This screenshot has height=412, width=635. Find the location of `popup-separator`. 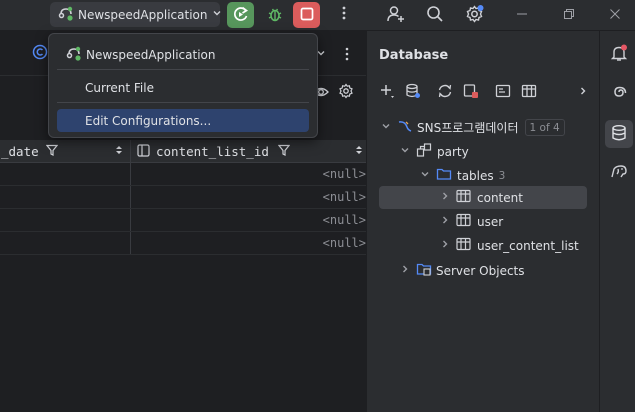

popup-separator is located at coordinates (183, 102).